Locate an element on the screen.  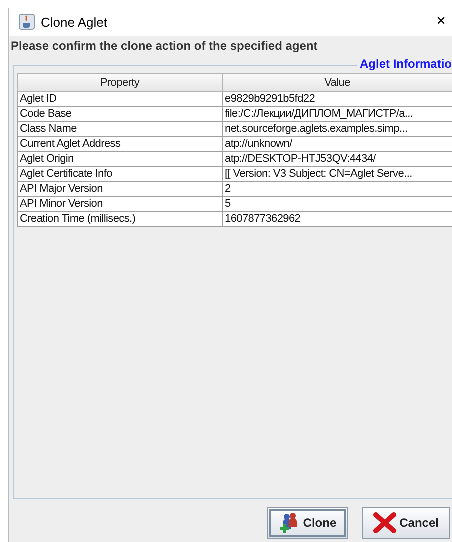
table-cell: Current Aglet Address is located at coordinates (120, 144).